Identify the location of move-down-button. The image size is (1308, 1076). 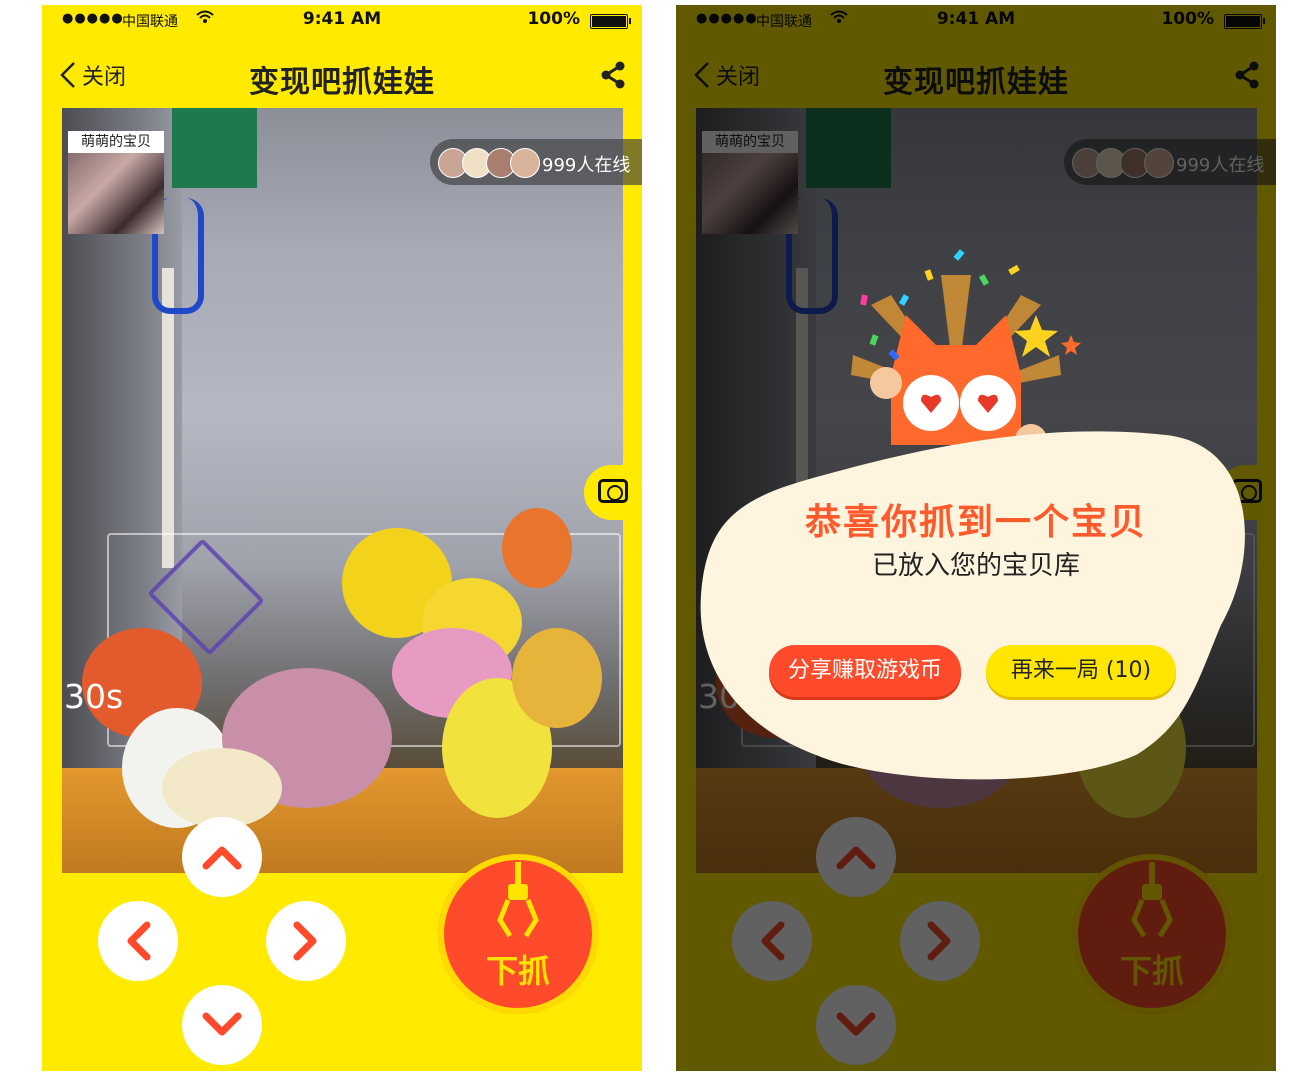
(222, 1025).